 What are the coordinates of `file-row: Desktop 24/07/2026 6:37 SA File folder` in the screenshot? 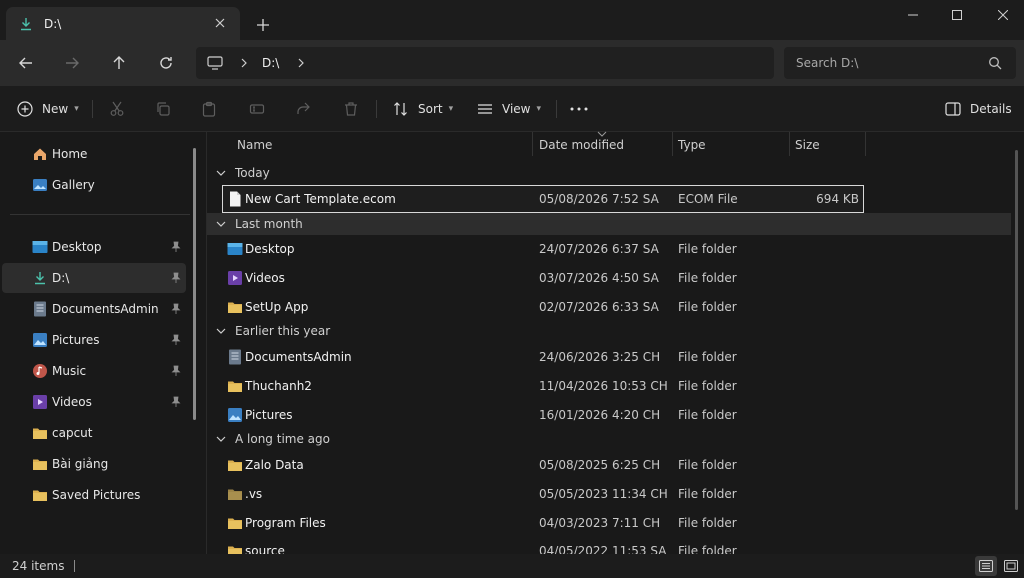 It's located at (543, 249).